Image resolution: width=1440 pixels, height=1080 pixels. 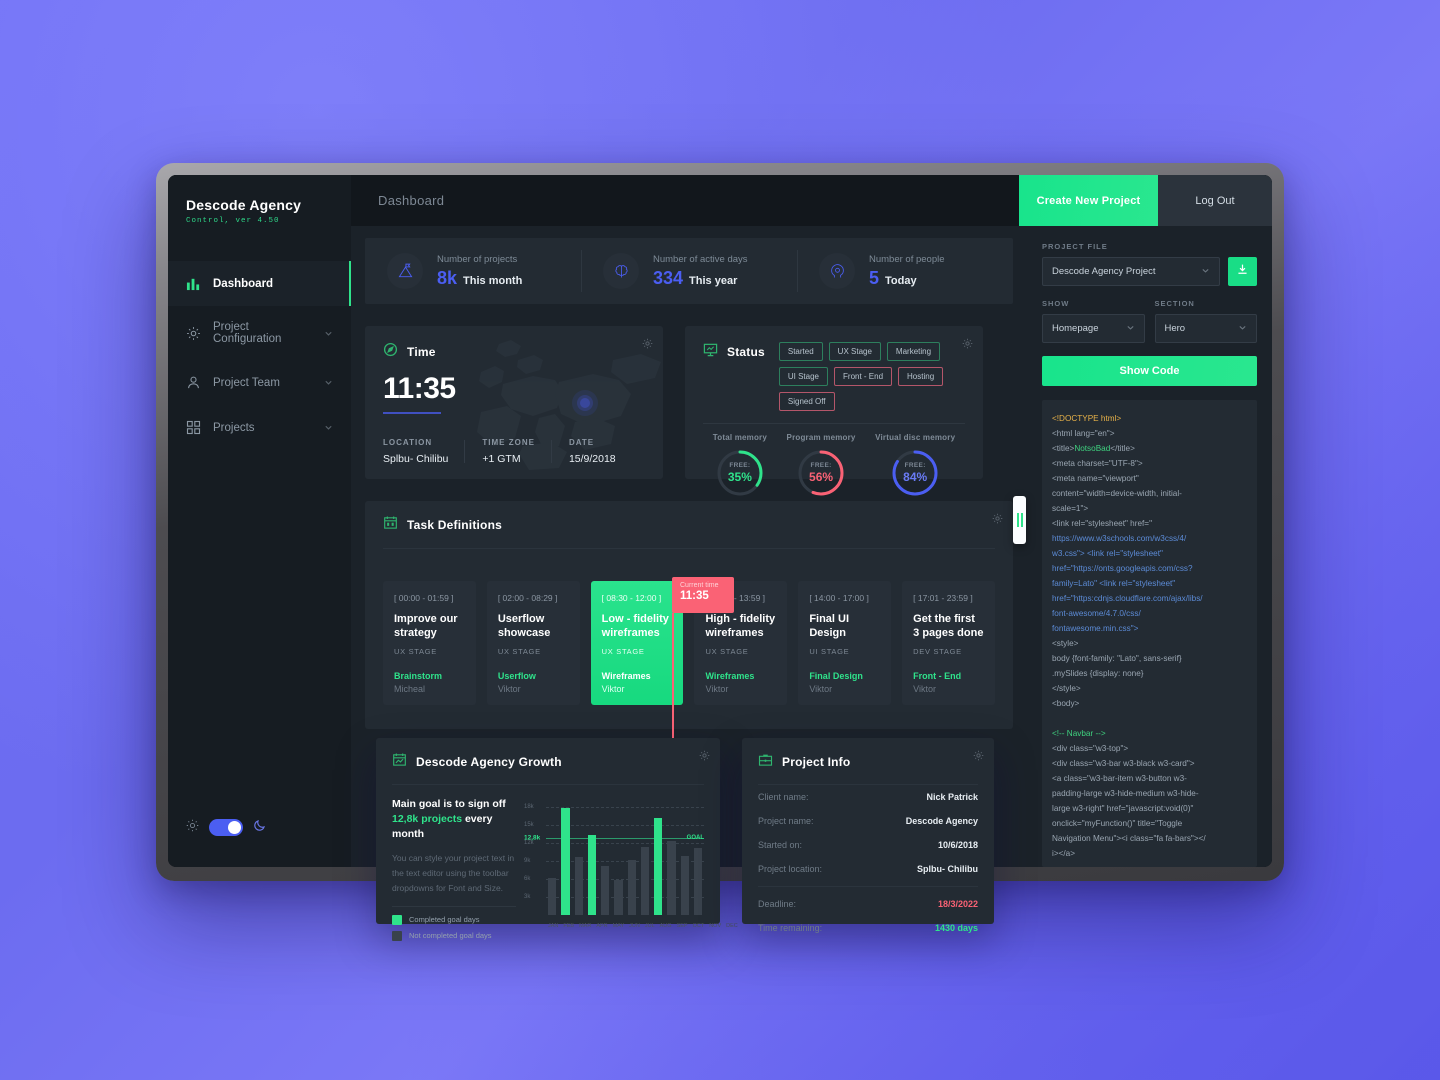 What do you see at coordinates (821, 477) in the screenshot?
I see `ring-percent: 56%` at bounding box center [821, 477].